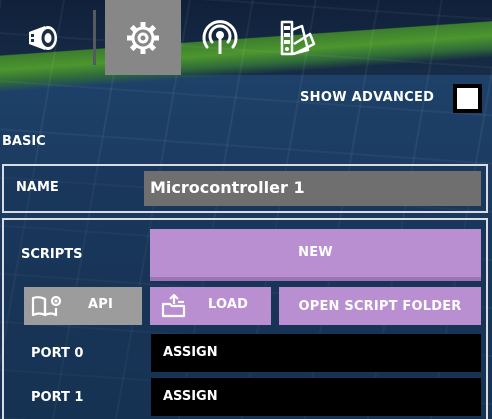 This screenshot has height=419, width=492. I want to click on api-button: API, so click(83, 306).